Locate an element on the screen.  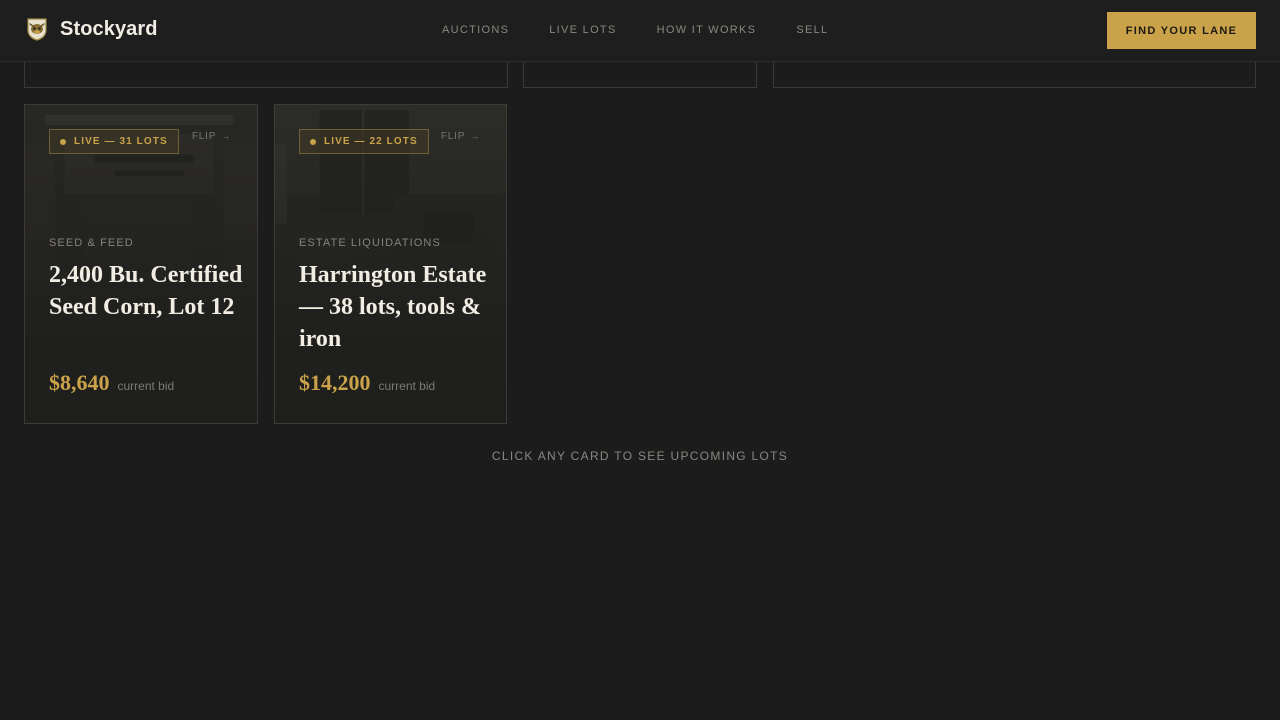
main-nav: AUCTIONS LIVE LOTS HOW IT WORKS SELL is located at coordinates (635, 30).